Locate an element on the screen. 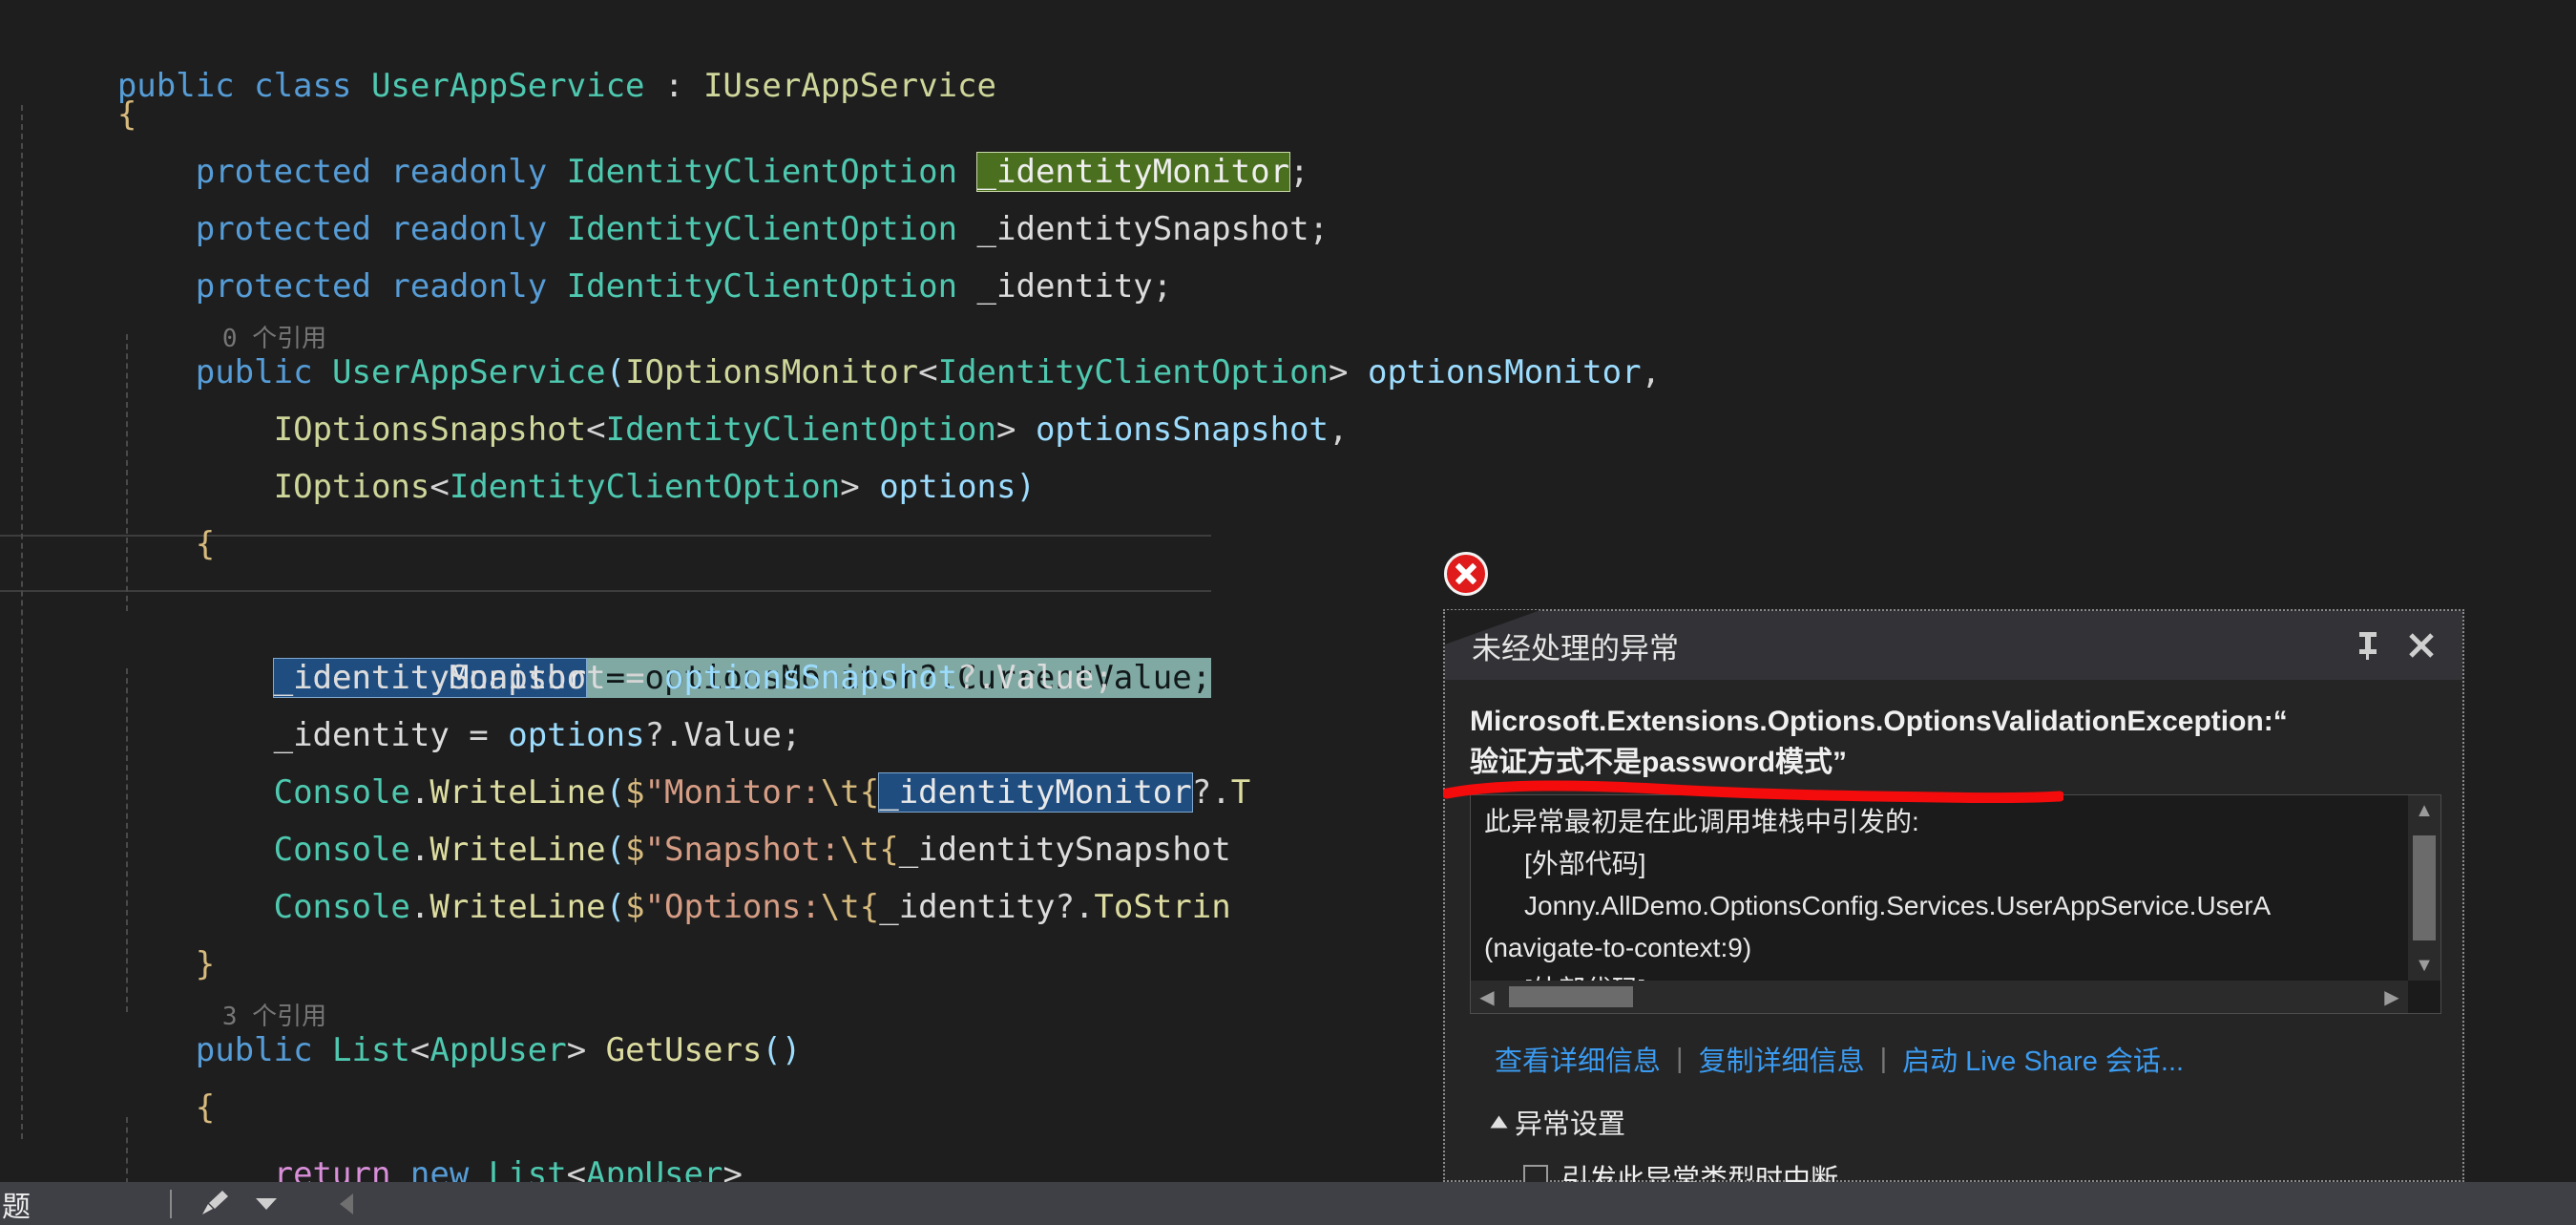 The image size is (2576, 1225). broom-clear-icon is located at coordinates (215, 1204).